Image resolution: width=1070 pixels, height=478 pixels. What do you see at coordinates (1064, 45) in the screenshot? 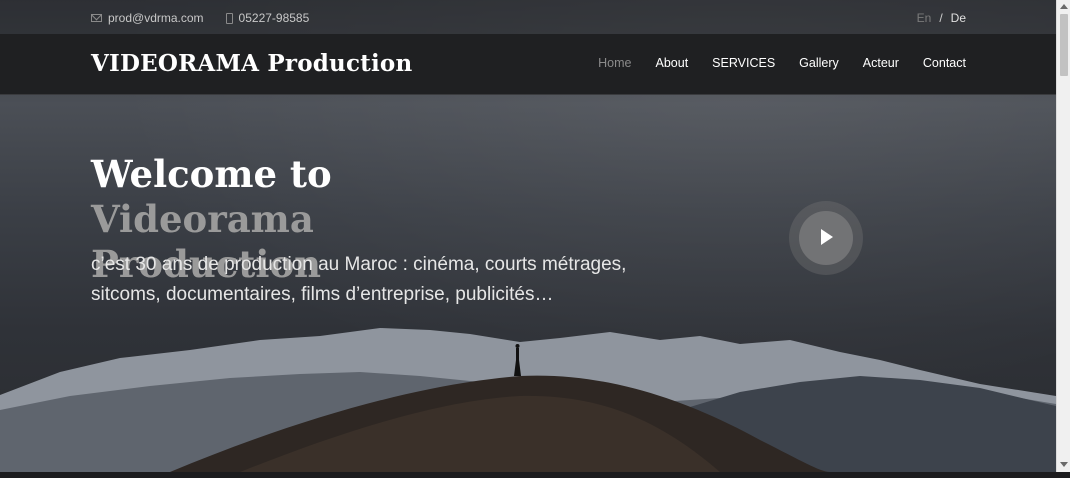
I see `scrollbar-thumb` at bounding box center [1064, 45].